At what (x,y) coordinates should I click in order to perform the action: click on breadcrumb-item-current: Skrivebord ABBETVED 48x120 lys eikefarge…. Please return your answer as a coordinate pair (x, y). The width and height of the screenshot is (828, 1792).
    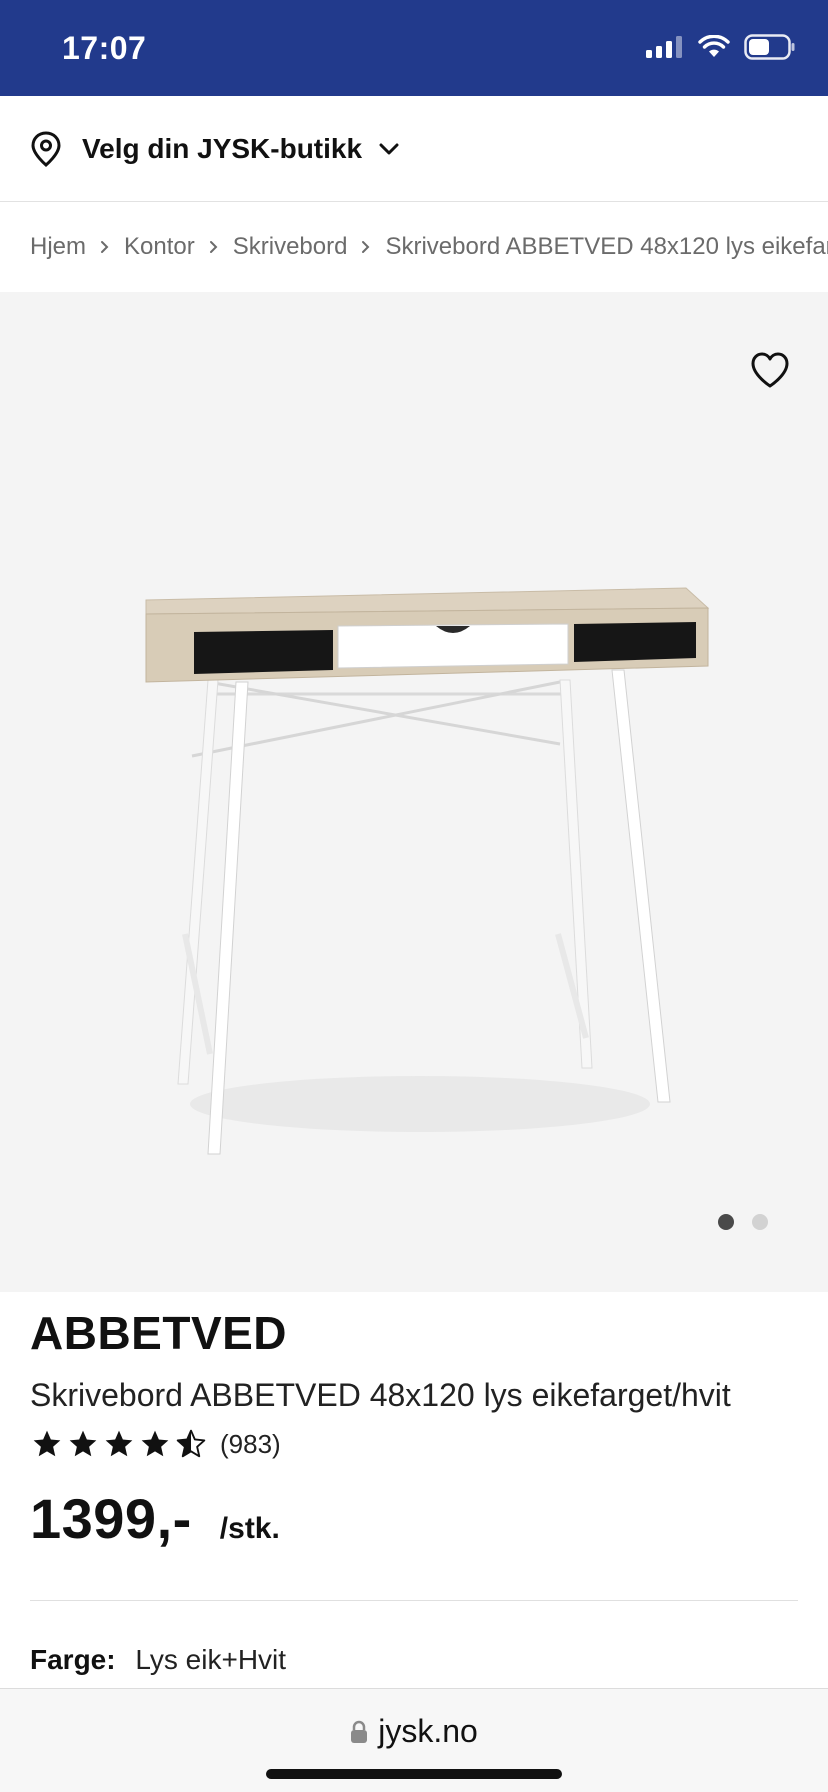
    Looking at the image, I should click on (606, 246).